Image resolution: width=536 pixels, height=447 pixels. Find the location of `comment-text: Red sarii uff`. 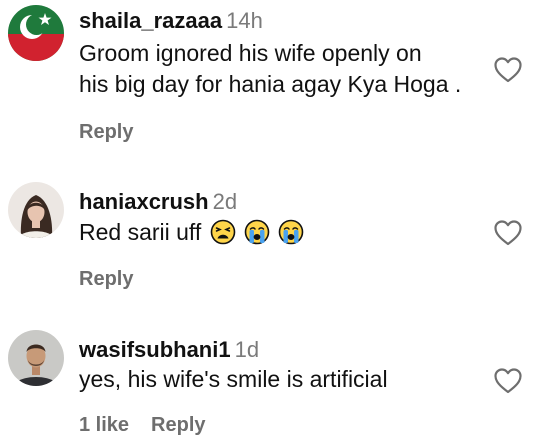

comment-text: Red sarii uff is located at coordinates (191, 232).